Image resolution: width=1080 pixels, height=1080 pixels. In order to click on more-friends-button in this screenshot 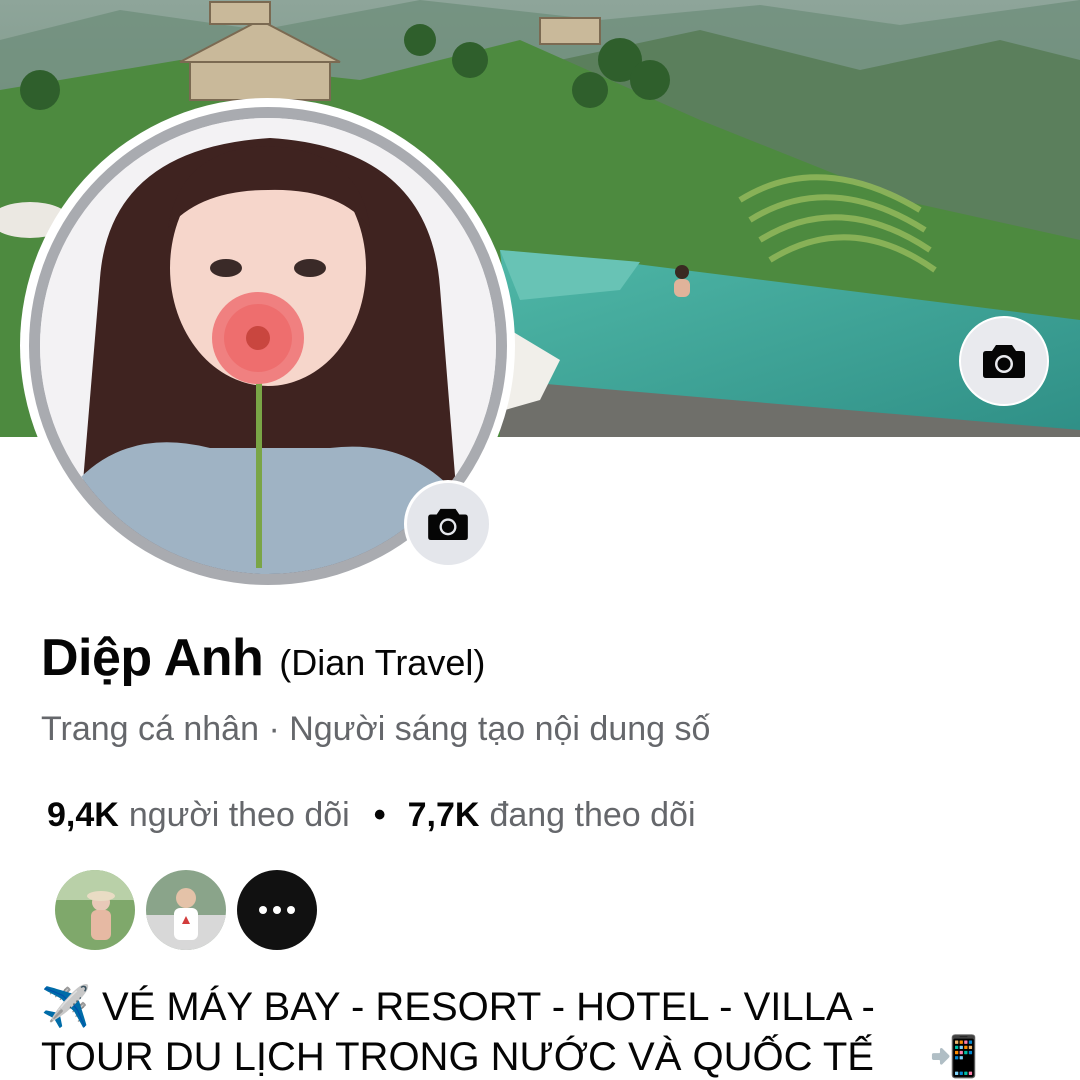, I will do `click(277, 910)`.